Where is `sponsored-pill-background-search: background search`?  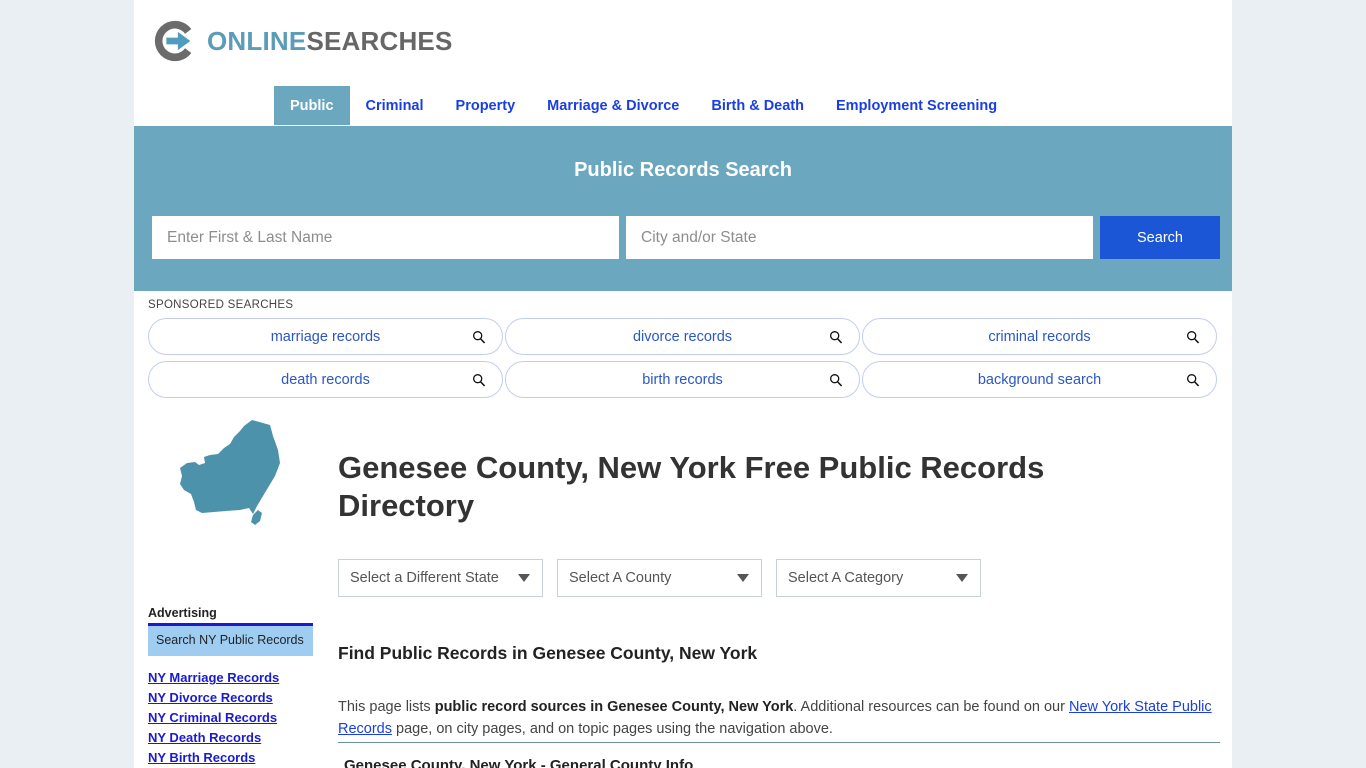
sponsored-pill-background-search: background search is located at coordinates (1039, 379).